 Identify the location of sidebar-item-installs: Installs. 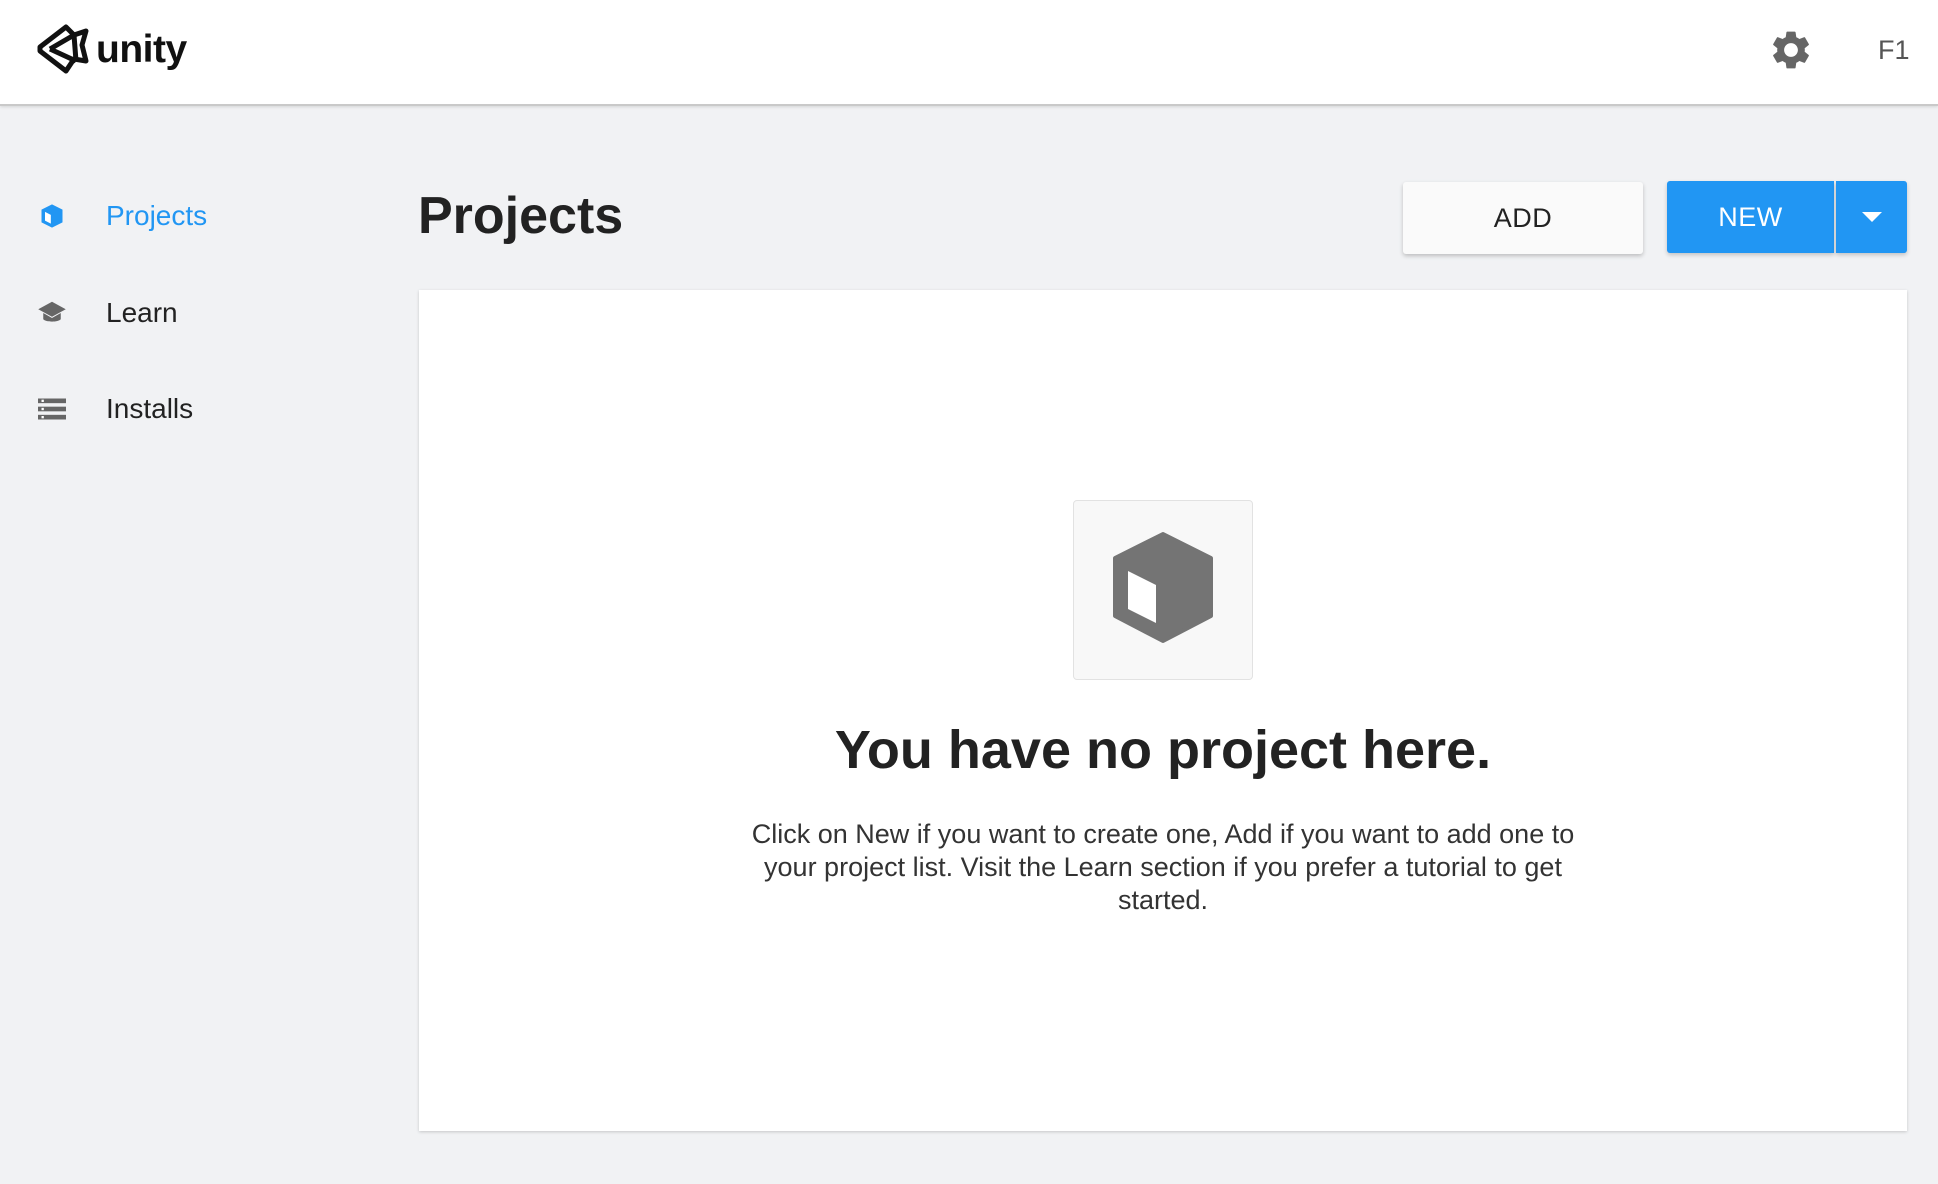
(200, 409).